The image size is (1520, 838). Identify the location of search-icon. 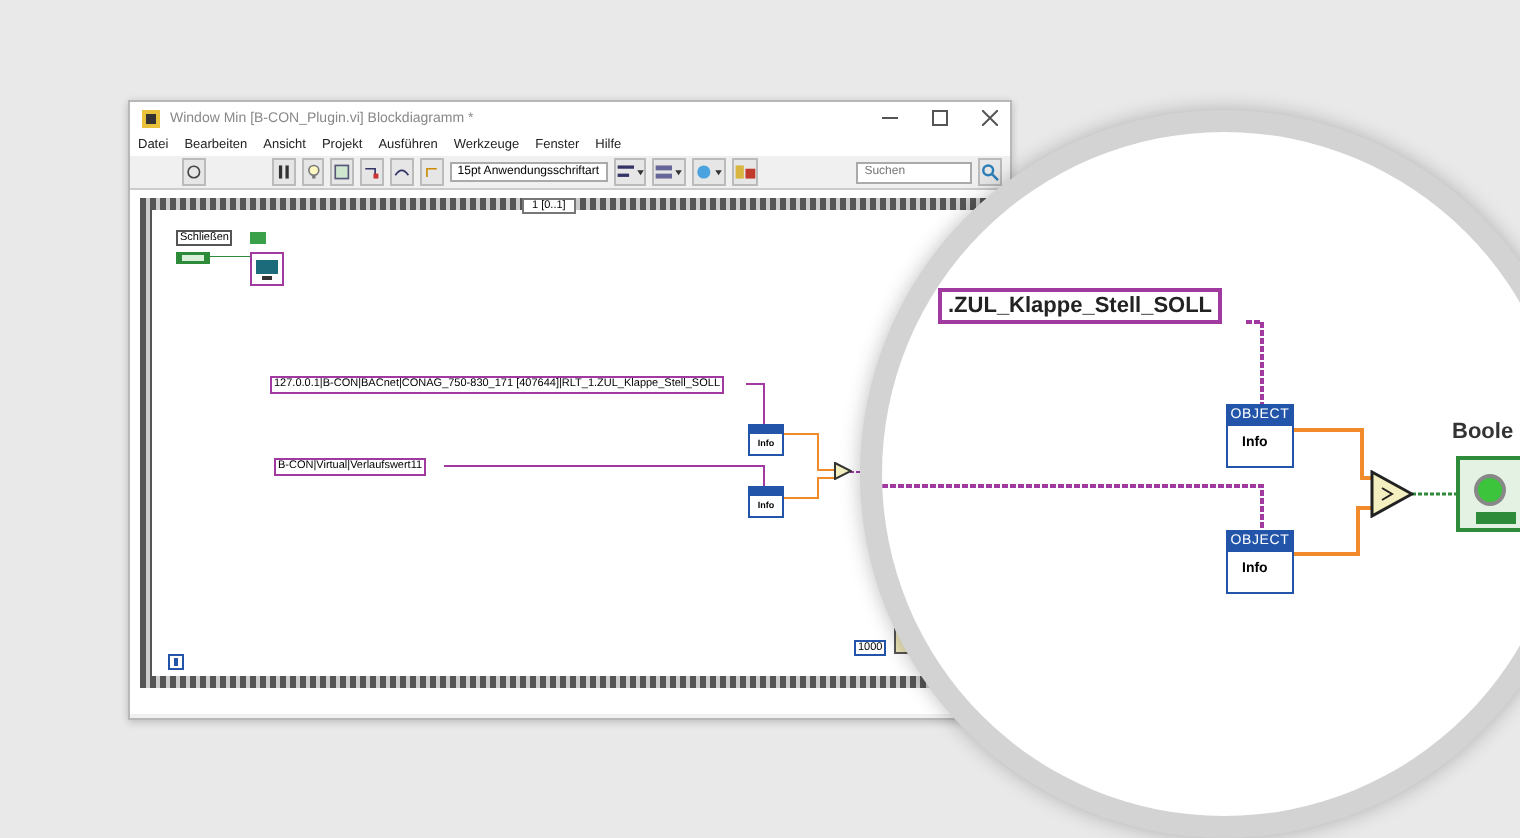
(990, 172).